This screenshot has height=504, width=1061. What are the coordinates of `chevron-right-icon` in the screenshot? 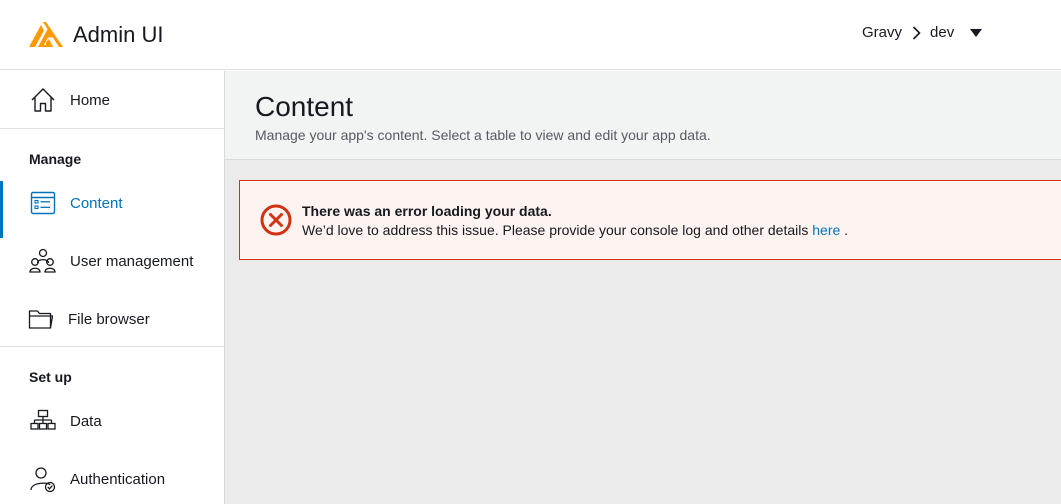 It's located at (916, 32).